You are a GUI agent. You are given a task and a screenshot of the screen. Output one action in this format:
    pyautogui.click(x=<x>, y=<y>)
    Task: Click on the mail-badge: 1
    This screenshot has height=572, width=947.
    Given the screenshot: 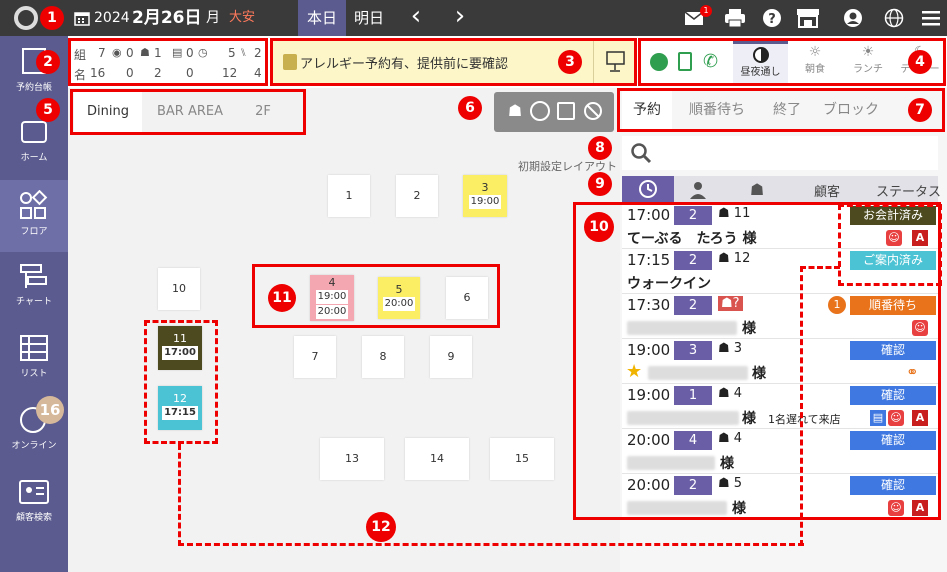 What is the action you would take?
    pyautogui.click(x=706, y=11)
    